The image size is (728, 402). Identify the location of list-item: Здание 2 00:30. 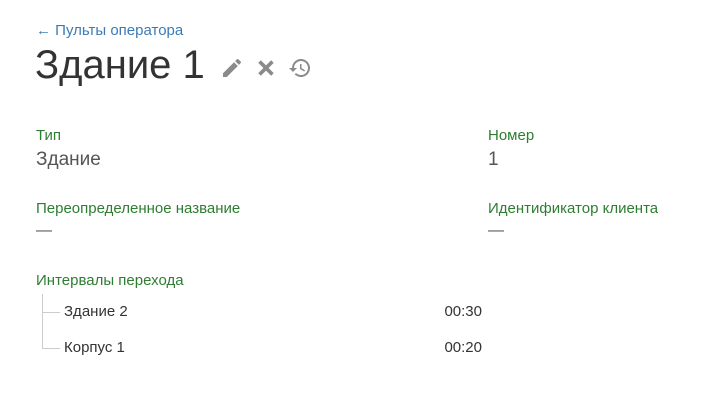
(262, 312).